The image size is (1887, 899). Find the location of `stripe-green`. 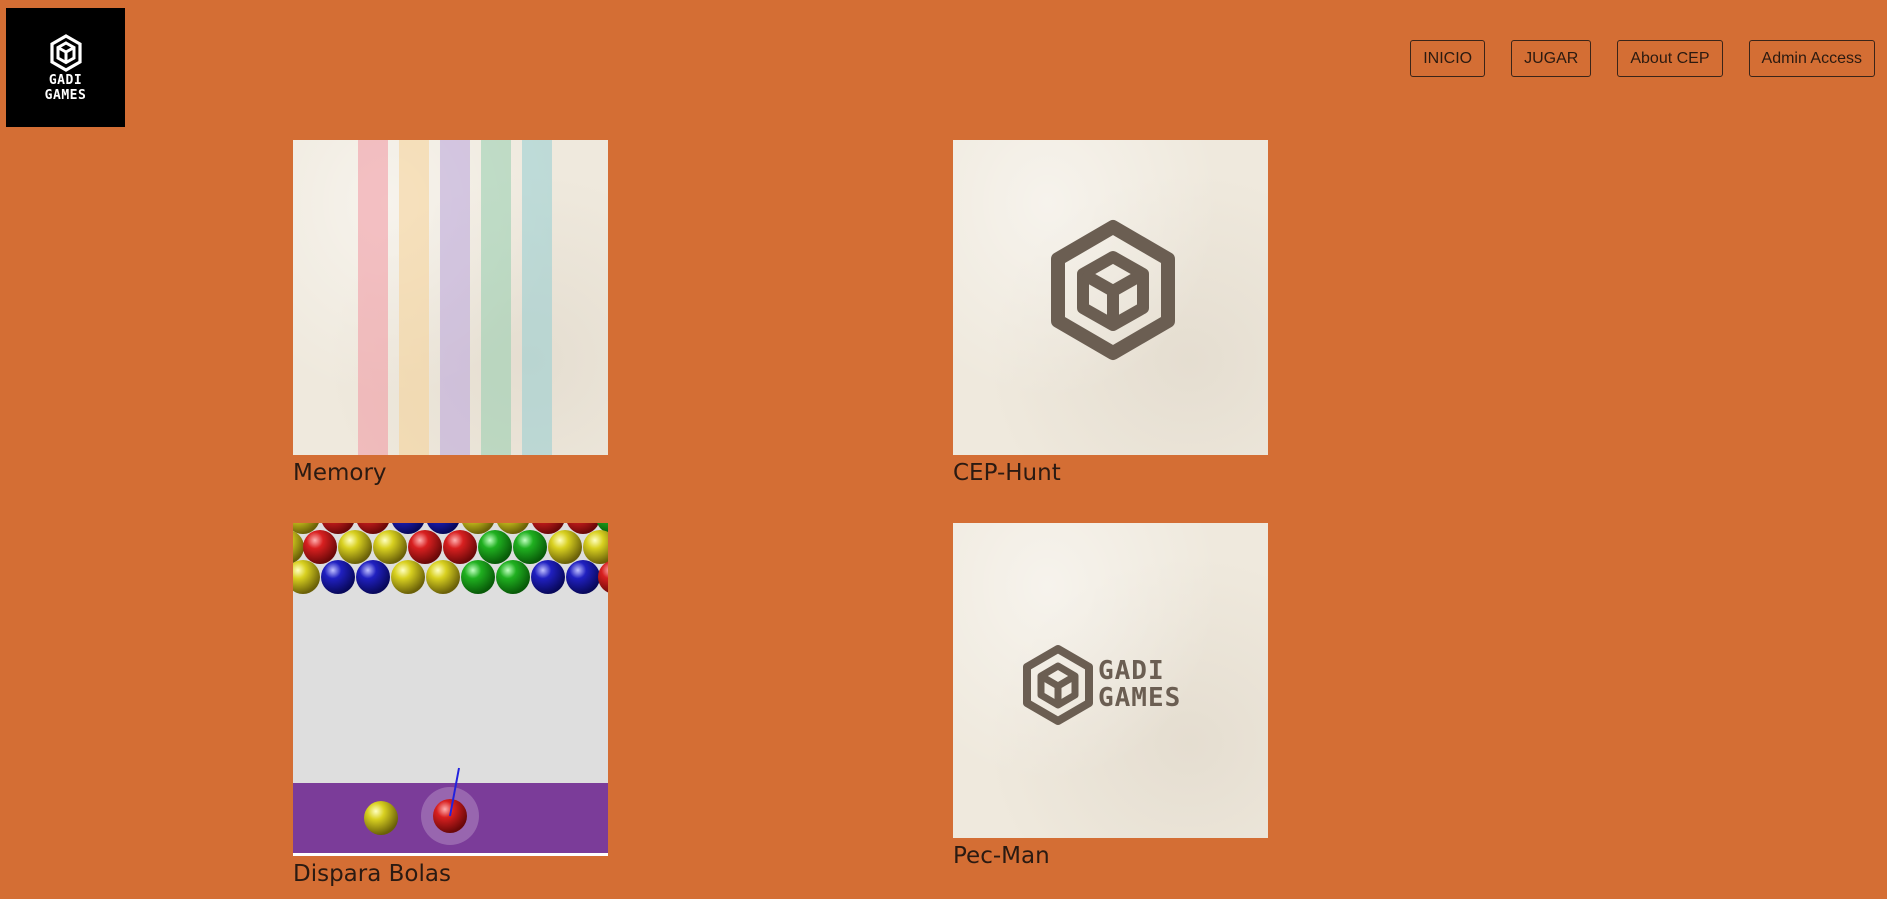

stripe-green is located at coordinates (496, 297).